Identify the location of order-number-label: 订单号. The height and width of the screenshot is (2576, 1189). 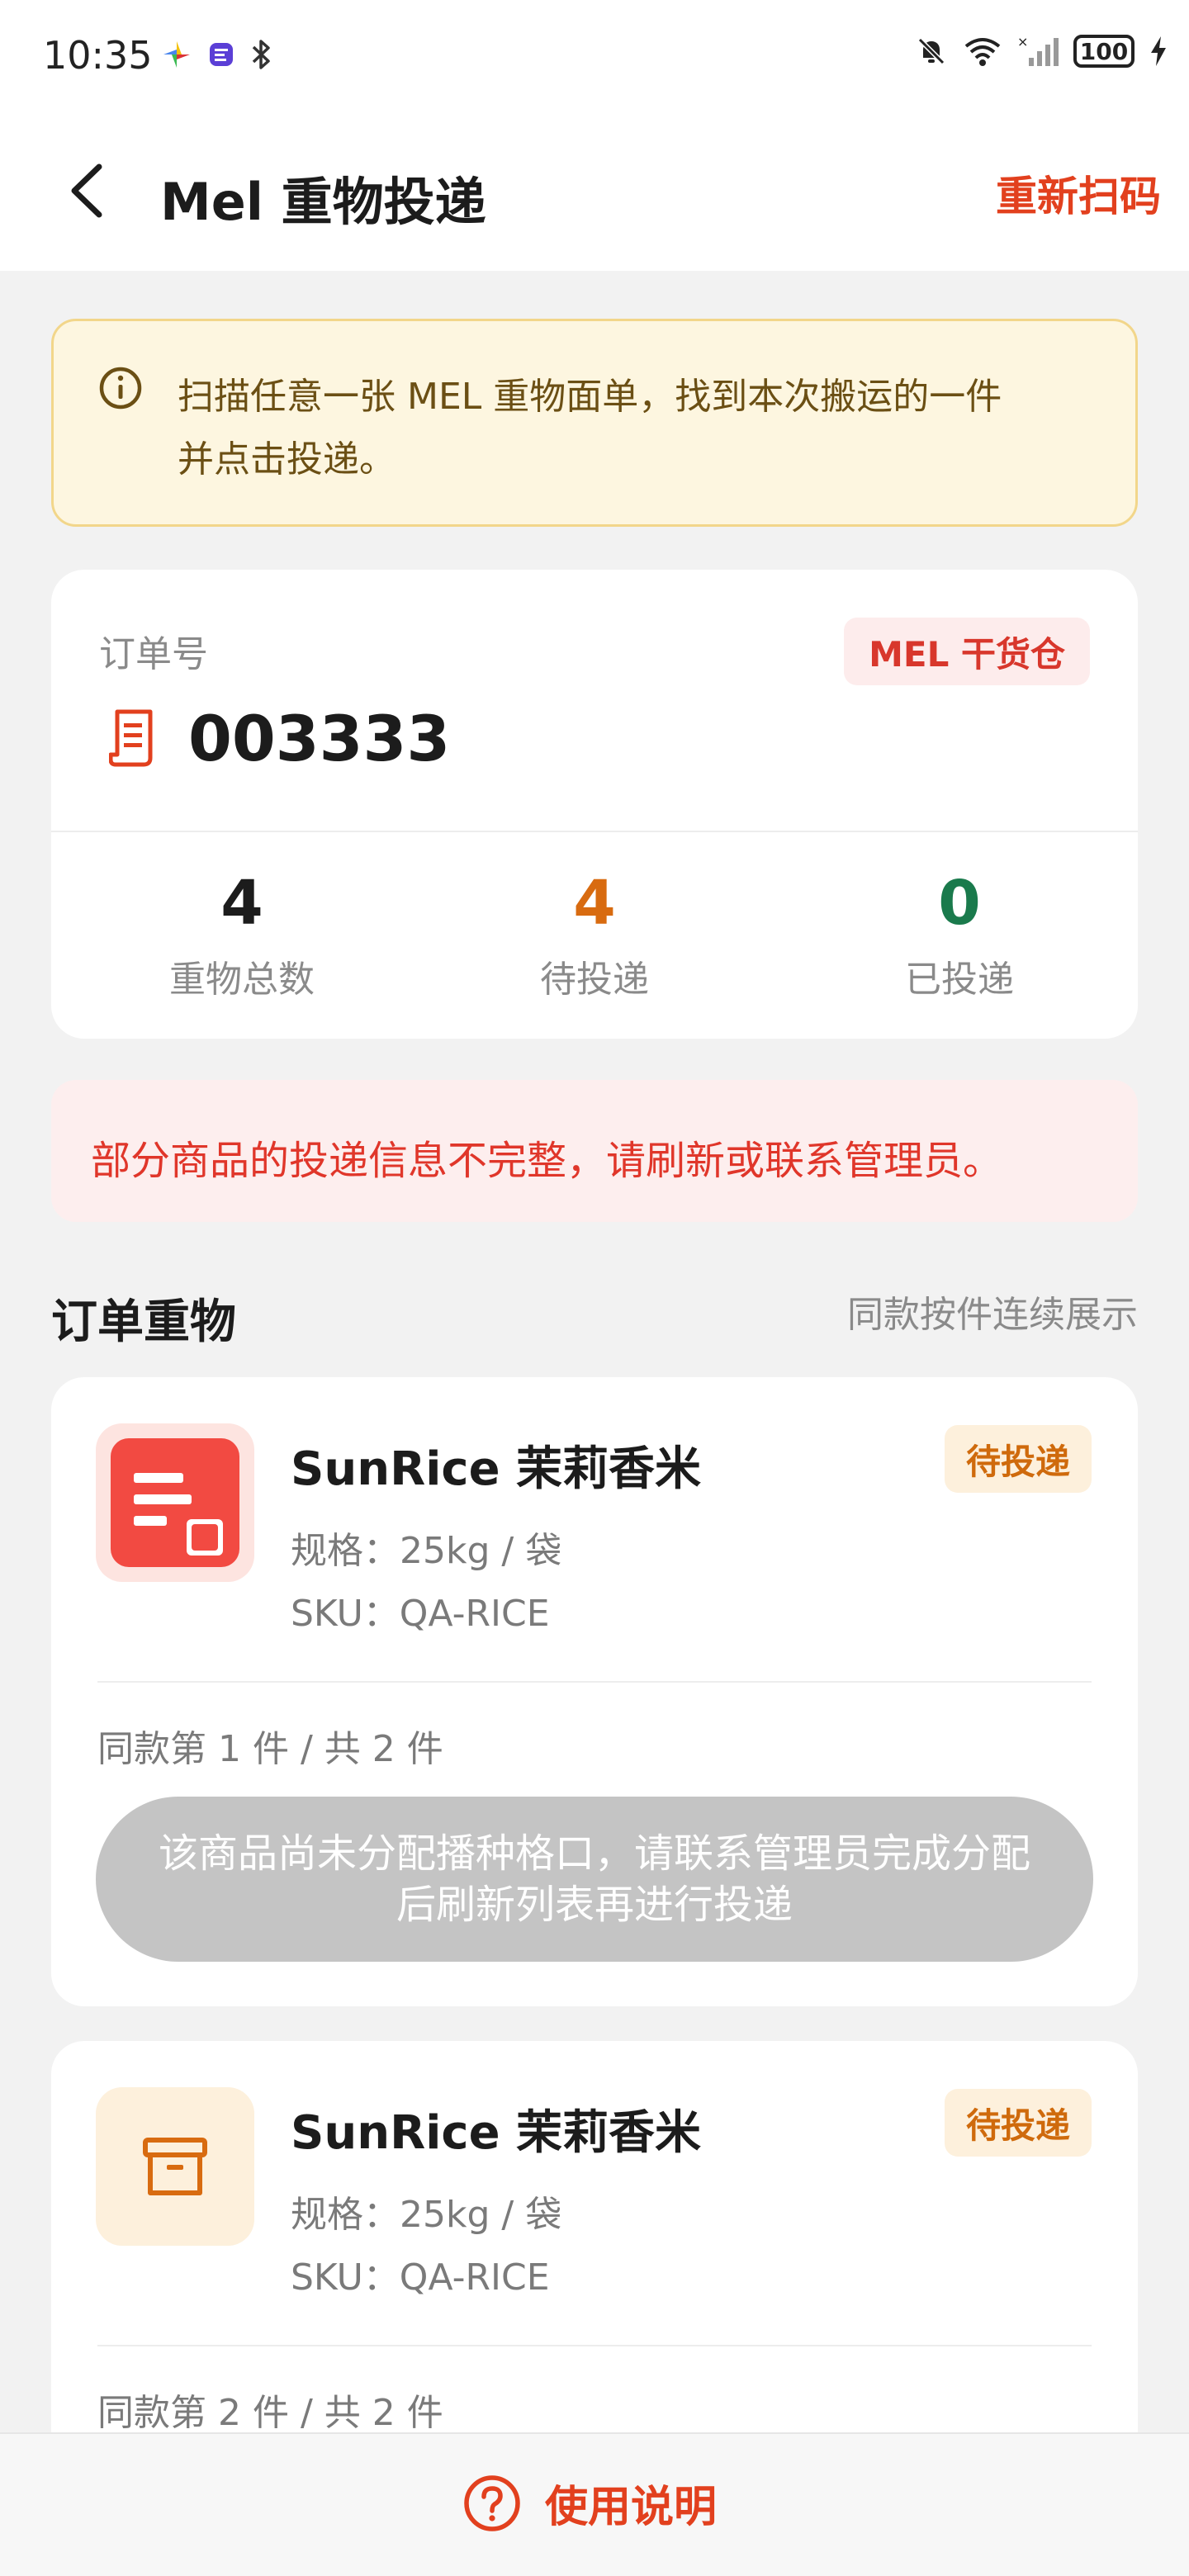
(153, 654).